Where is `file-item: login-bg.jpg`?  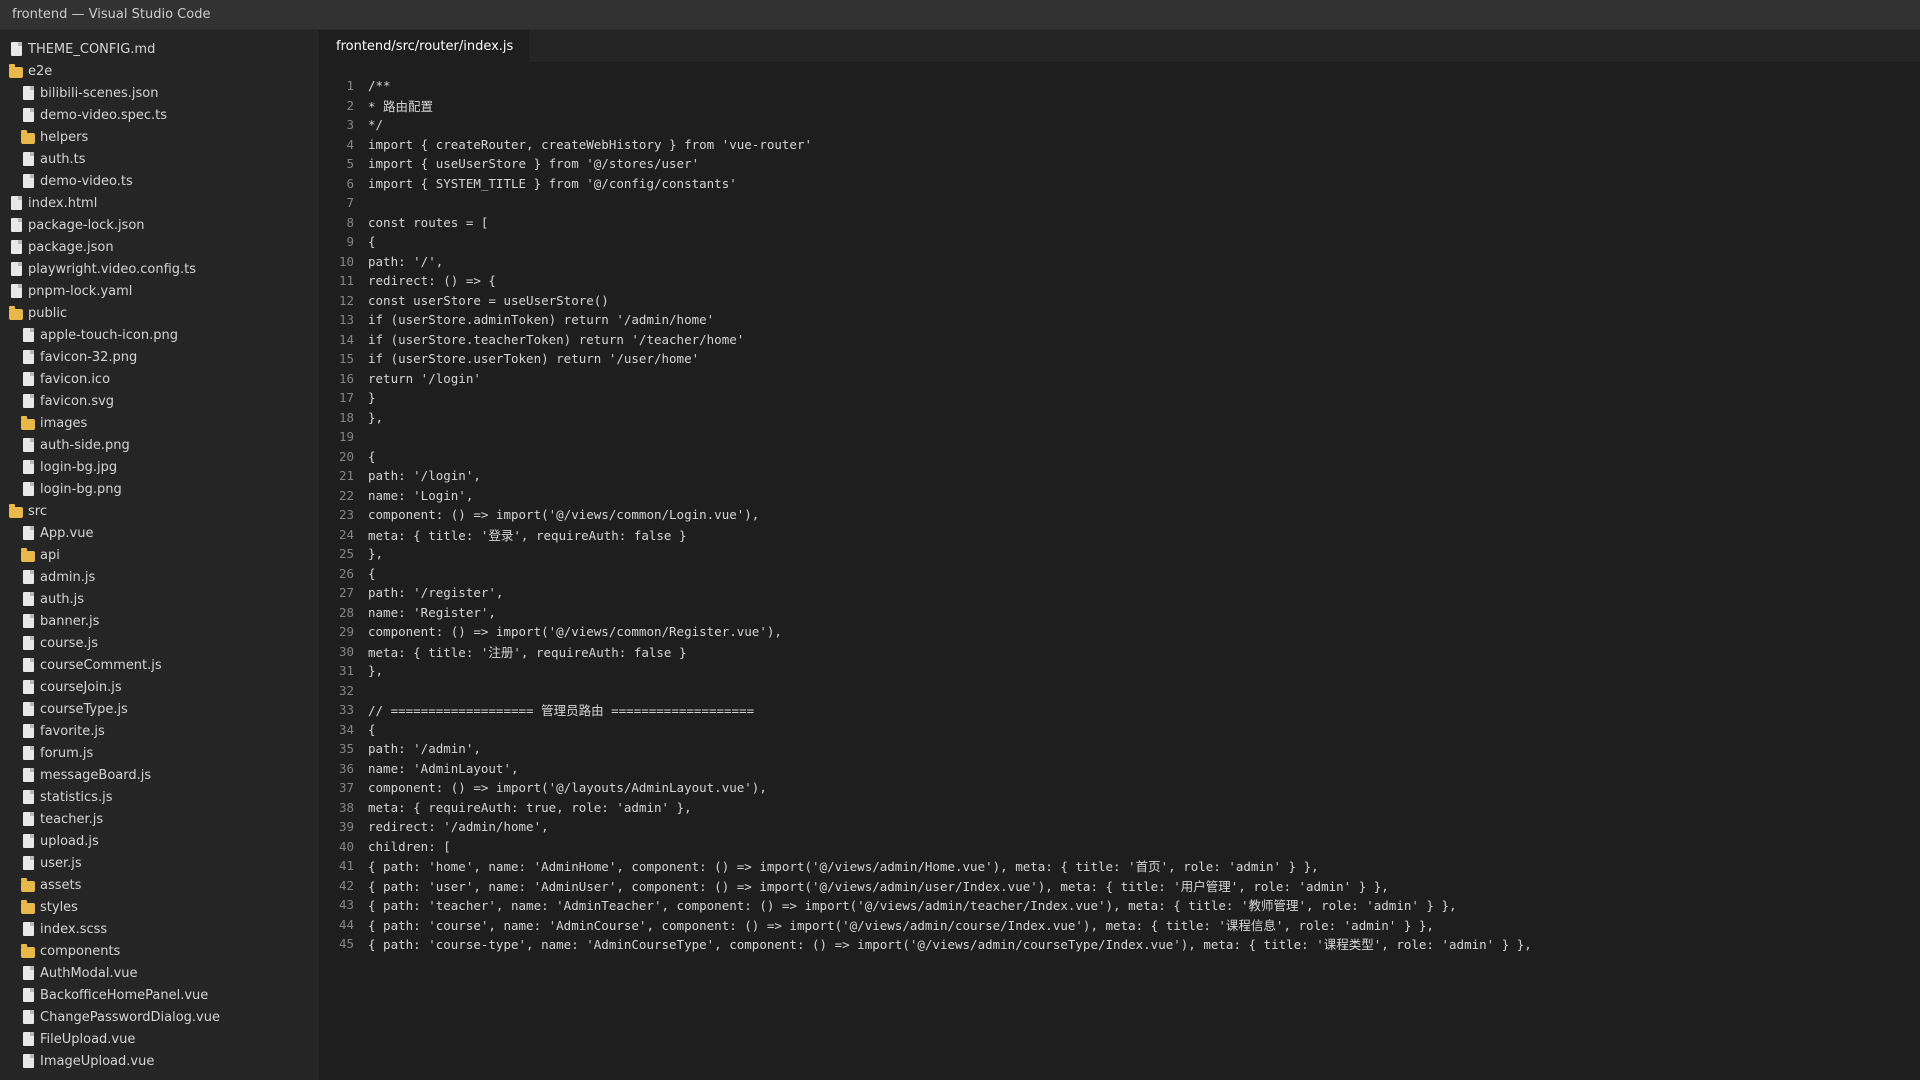 file-item: login-bg.jpg is located at coordinates (159, 467).